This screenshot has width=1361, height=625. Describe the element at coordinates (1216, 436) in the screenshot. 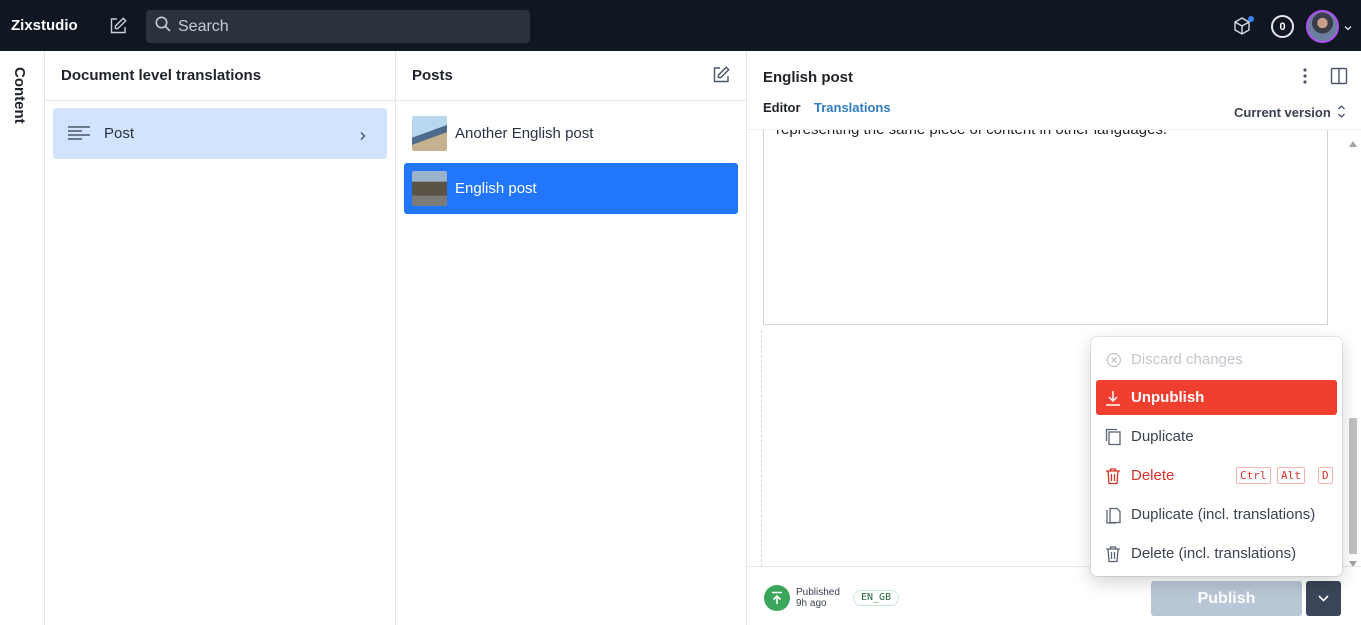

I see `menu-item-duplicate: Duplicate` at that location.